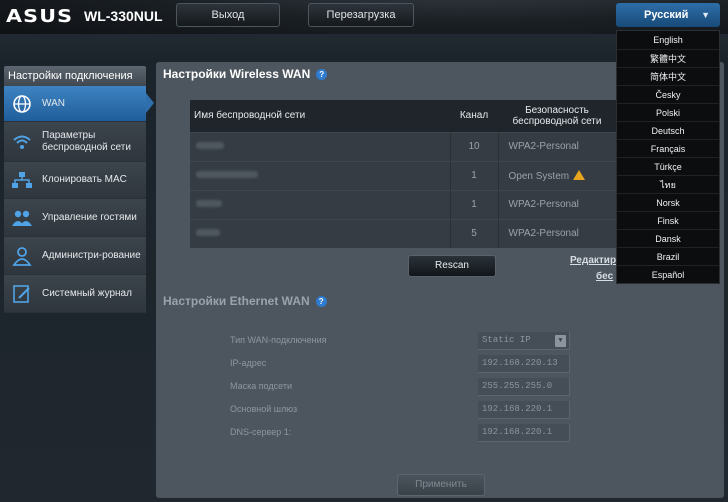 The image size is (728, 502). What do you see at coordinates (593, 260) in the screenshot?
I see `edit-link: Редактир` at bounding box center [593, 260].